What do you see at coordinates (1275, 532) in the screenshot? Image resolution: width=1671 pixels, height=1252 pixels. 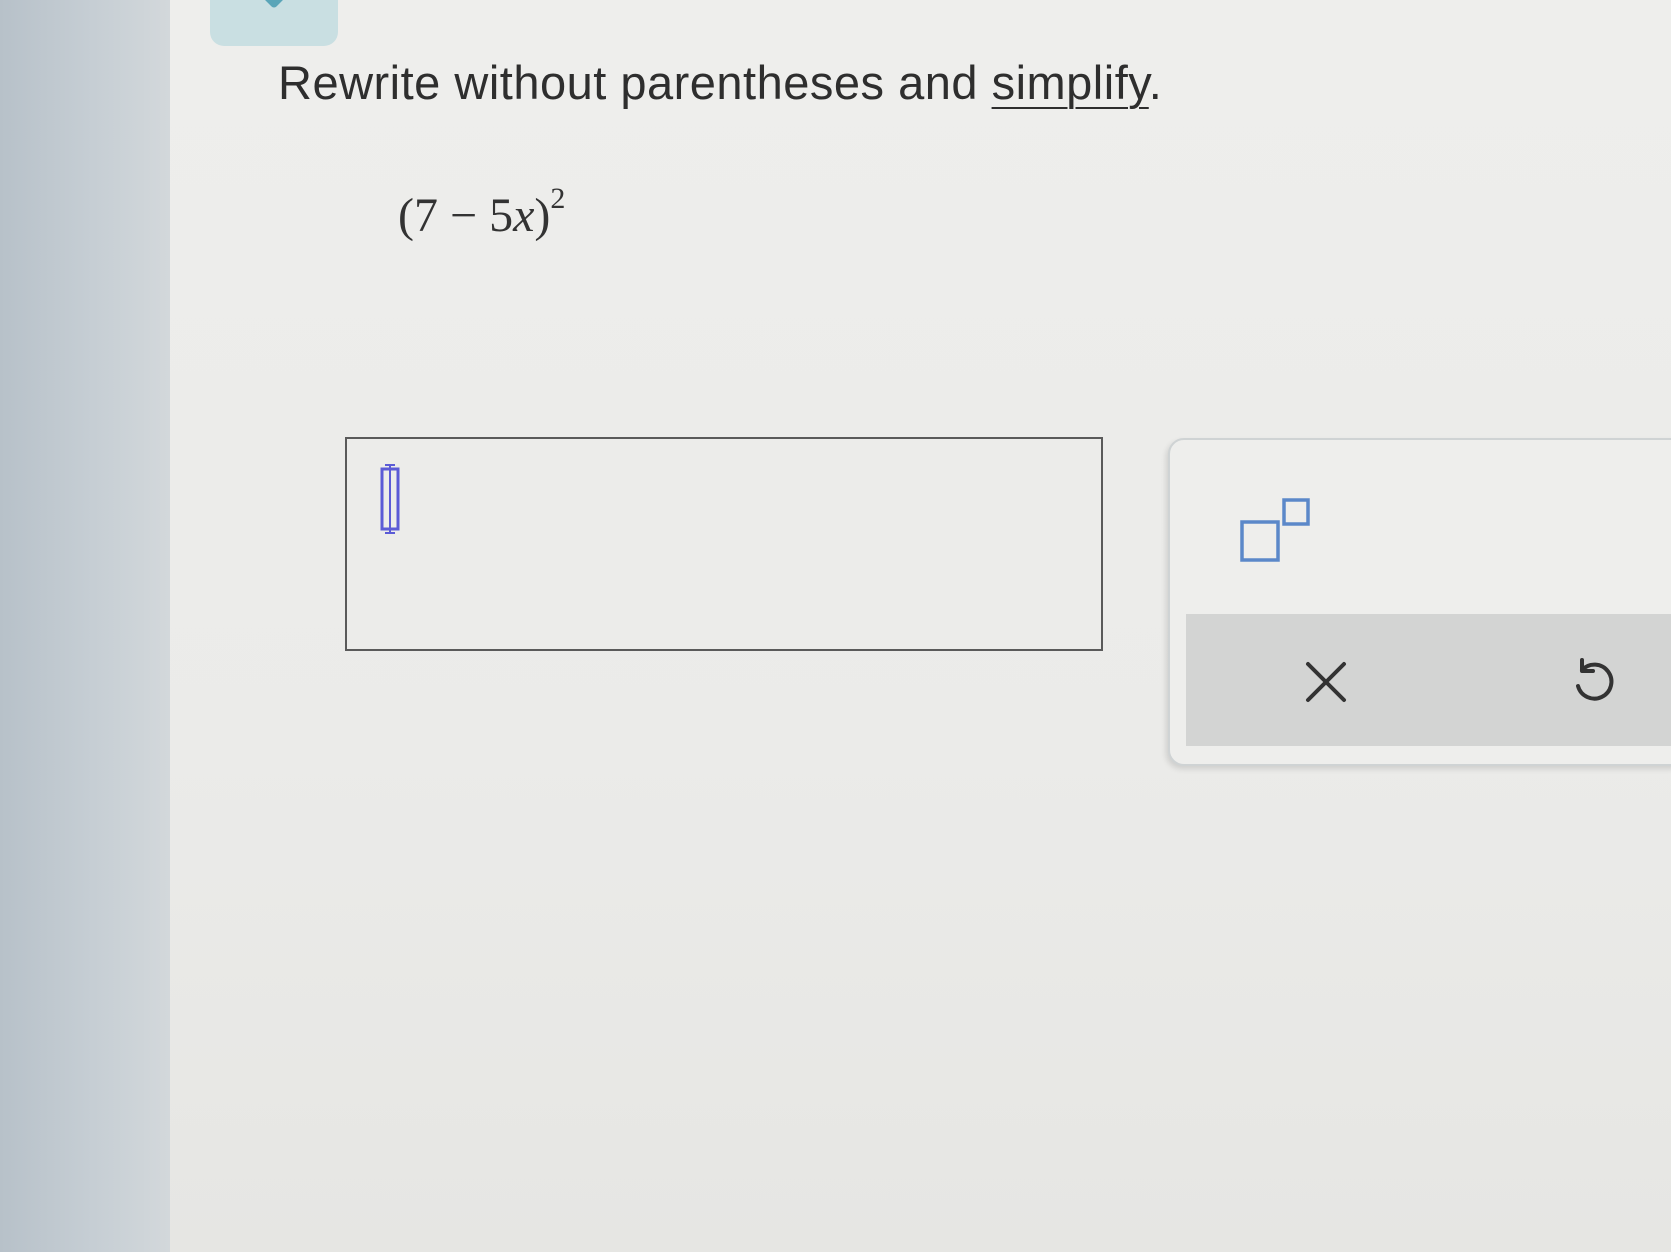 I see `superscript-template-icon` at bounding box center [1275, 532].